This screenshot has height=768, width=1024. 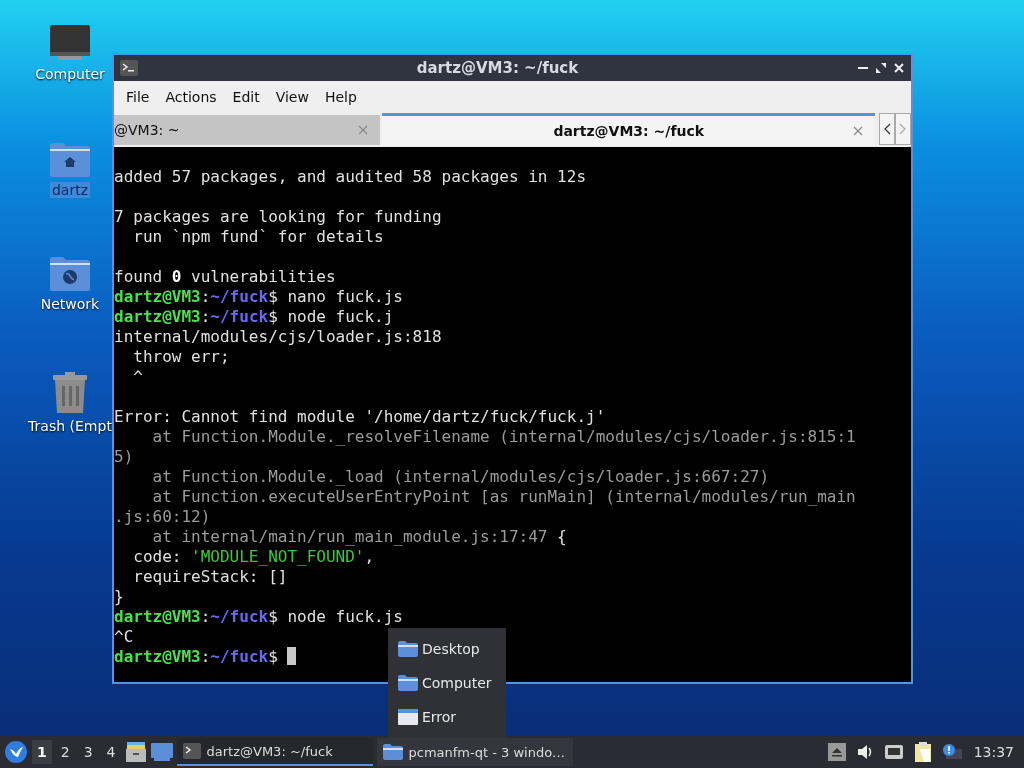 What do you see at coordinates (503, 436) in the screenshot?
I see `terminal-text: at Function.Module._resolveFilename (internal/modules/cjs/loader.js:815:1` at bounding box center [503, 436].